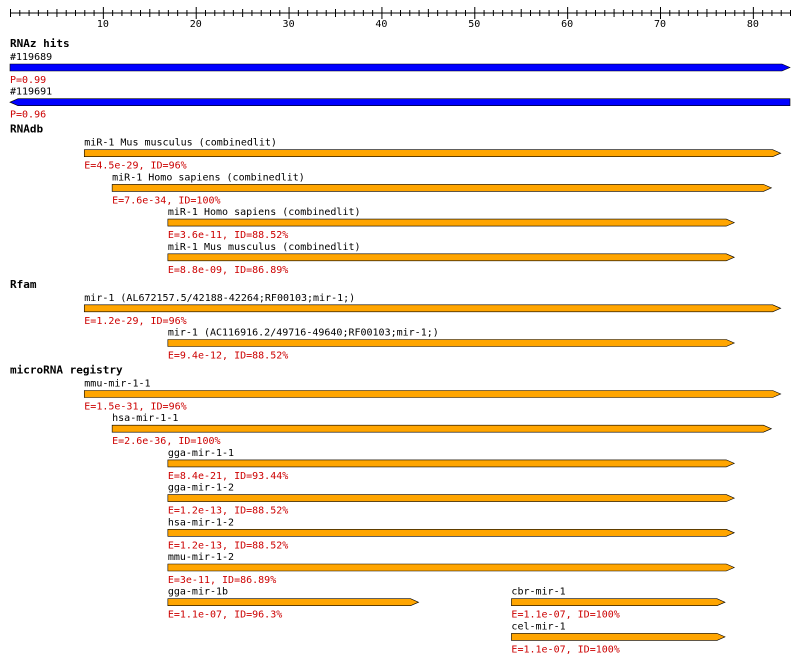 The width and height of the screenshot is (800, 669). Describe the element at coordinates (135, 321) in the screenshot. I see `feature-stat: E=1.2e-29, ID=96%` at that location.